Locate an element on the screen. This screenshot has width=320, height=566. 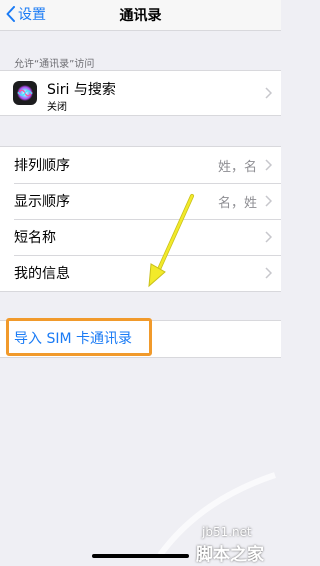
display-order-row: 显示顺序 名，姓 is located at coordinates (140, 201).